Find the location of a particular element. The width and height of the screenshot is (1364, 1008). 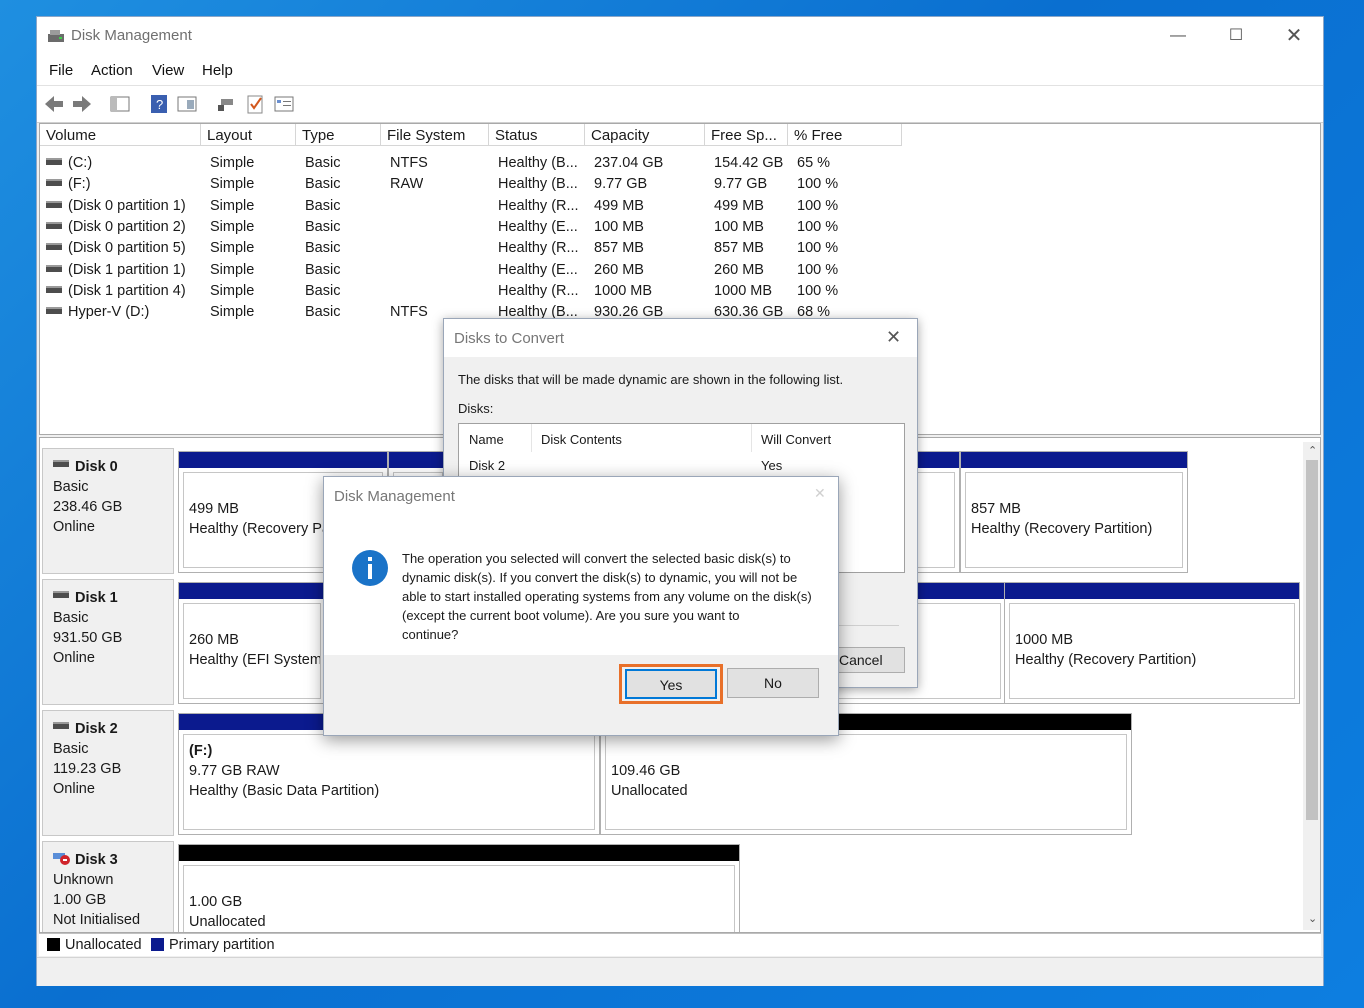

partition-size: 857 MB is located at coordinates (996, 509).